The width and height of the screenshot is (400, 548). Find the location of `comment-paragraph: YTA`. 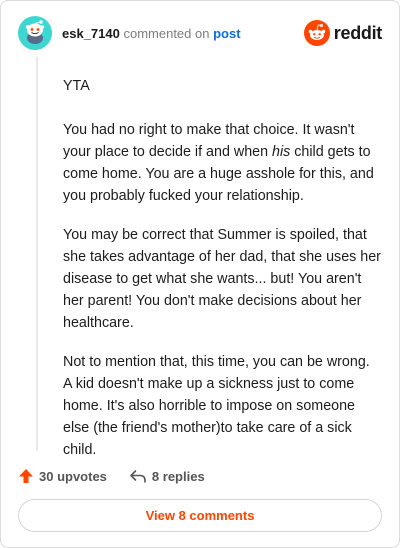

comment-paragraph: YTA is located at coordinates (76, 86).